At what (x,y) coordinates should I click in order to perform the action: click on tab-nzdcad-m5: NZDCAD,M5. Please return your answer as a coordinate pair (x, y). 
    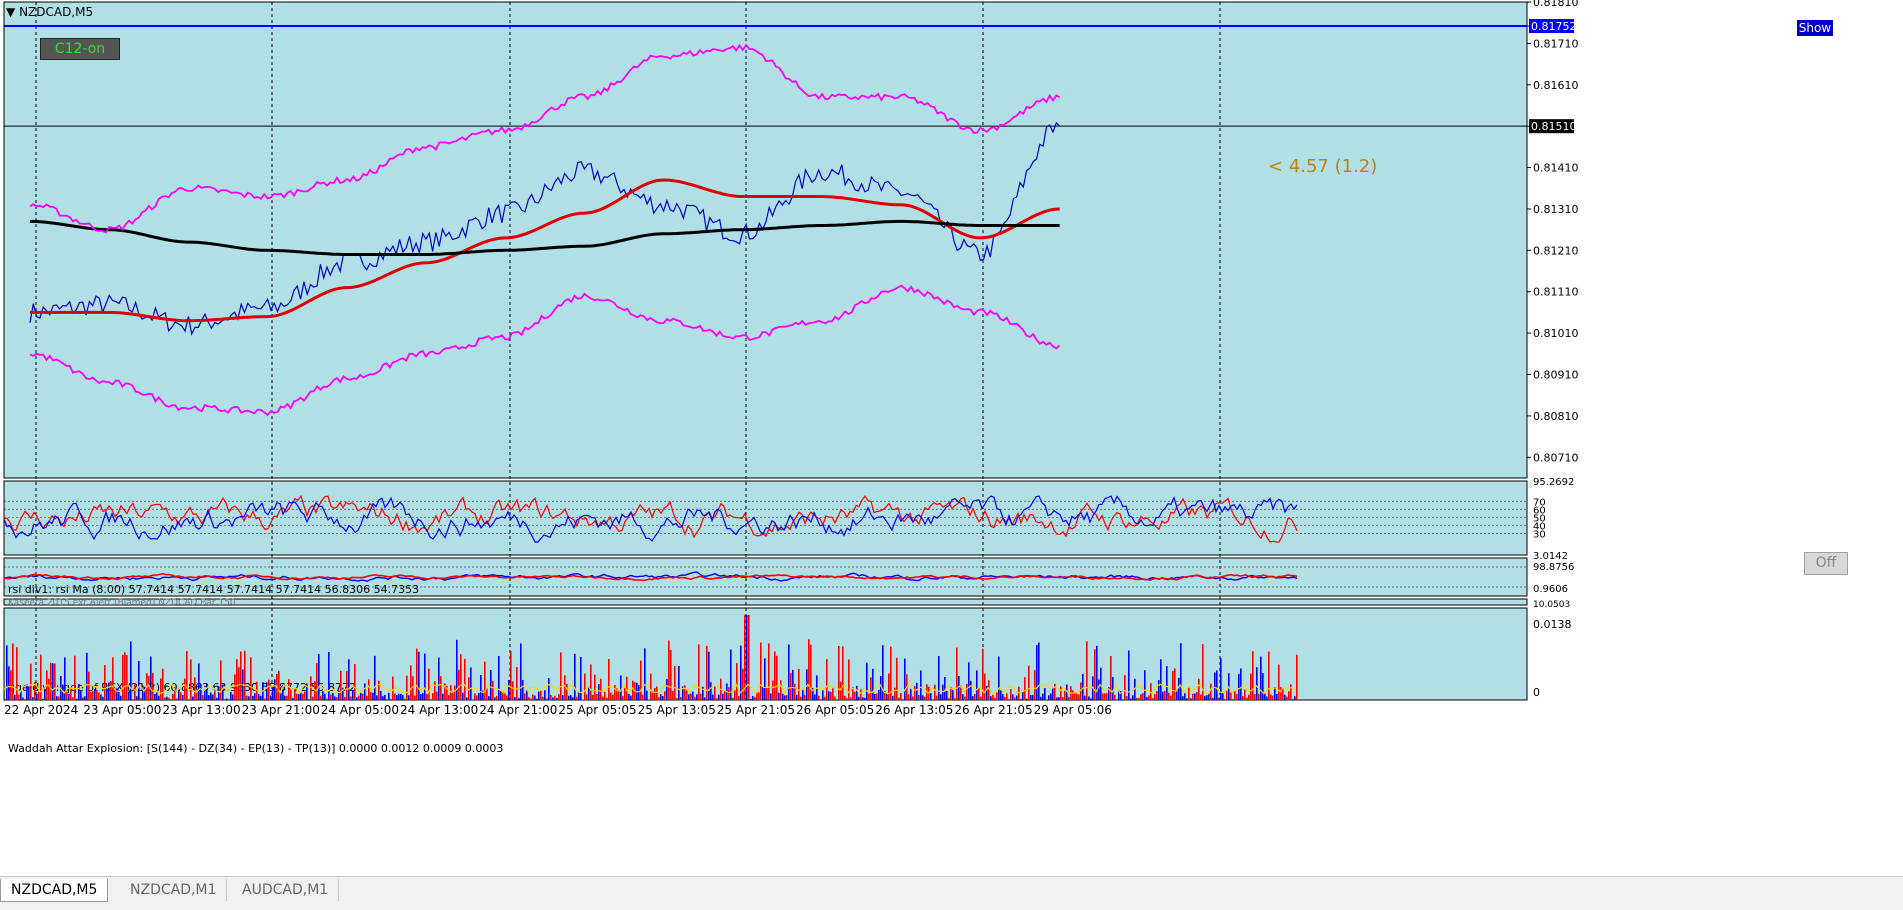
    Looking at the image, I should click on (54, 890).